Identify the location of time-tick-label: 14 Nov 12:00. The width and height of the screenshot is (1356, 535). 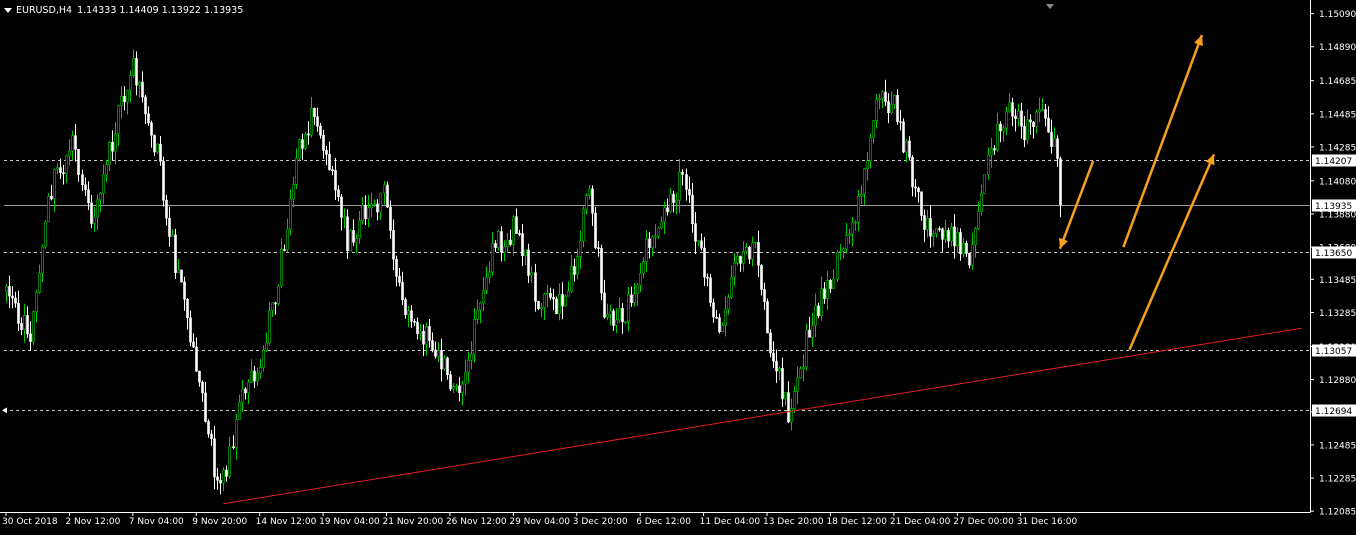
(286, 522).